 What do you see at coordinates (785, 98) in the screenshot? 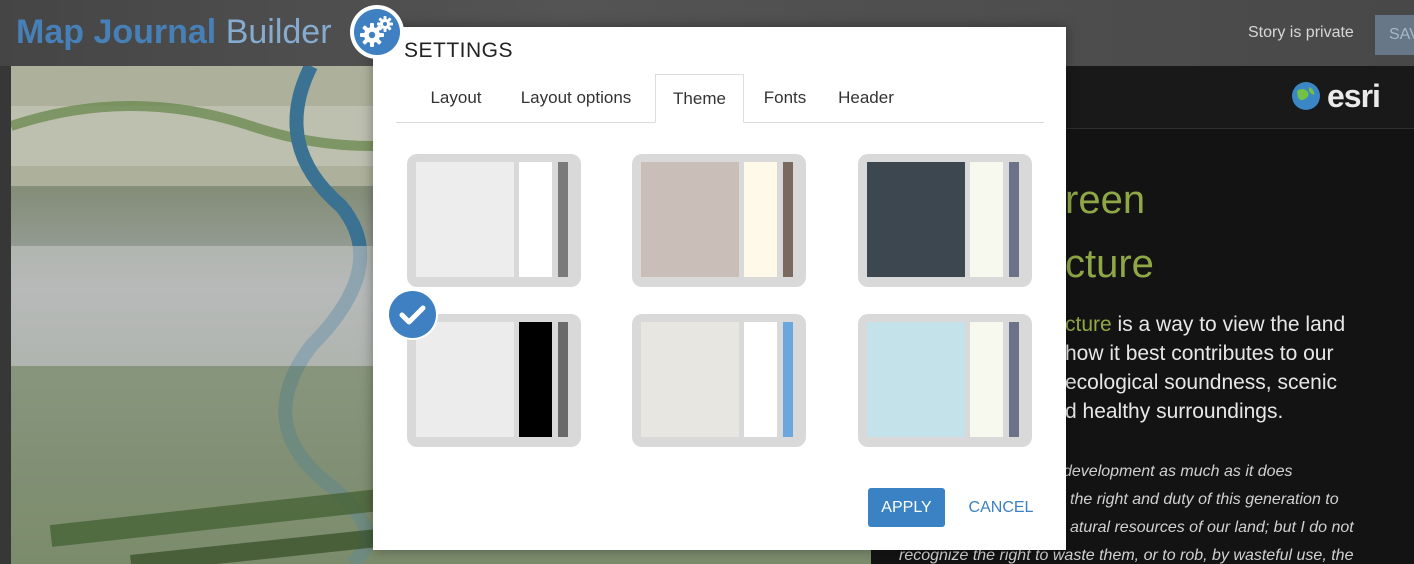
I see `tab-fonts: Fonts` at bounding box center [785, 98].